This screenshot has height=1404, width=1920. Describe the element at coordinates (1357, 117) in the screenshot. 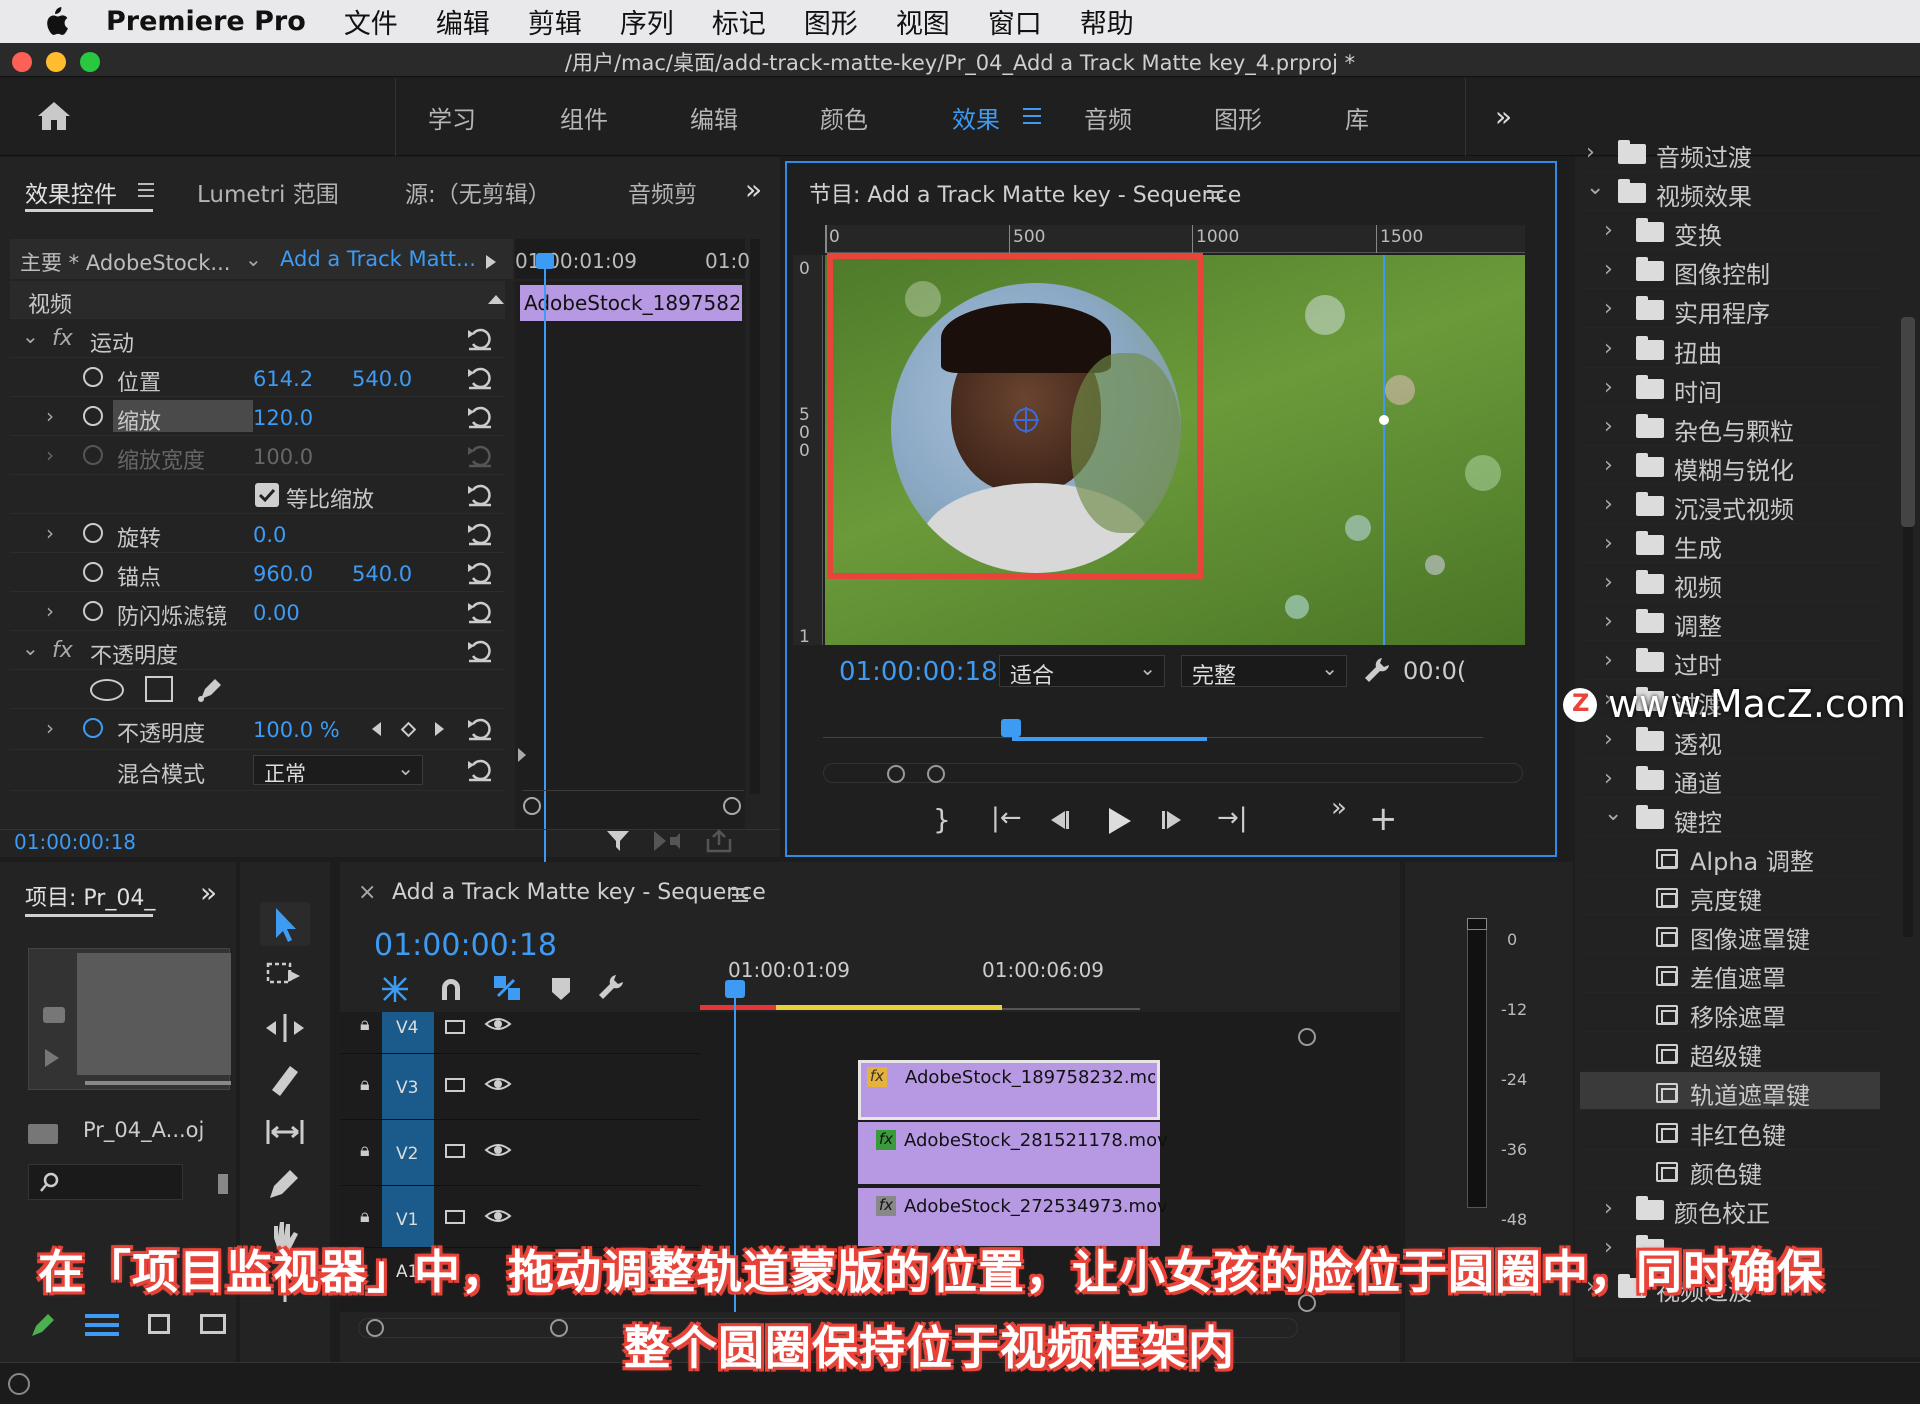

I see `workspace-libraries: 库` at that location.